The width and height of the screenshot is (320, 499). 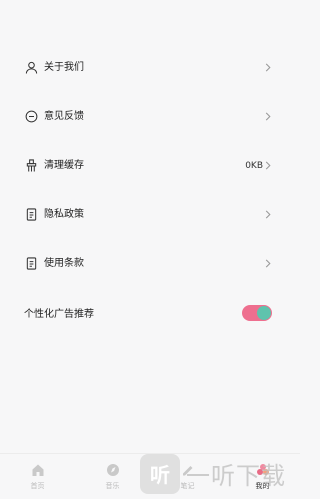 I want to click on tab-profile: 我的, so click(x=262, y=476).